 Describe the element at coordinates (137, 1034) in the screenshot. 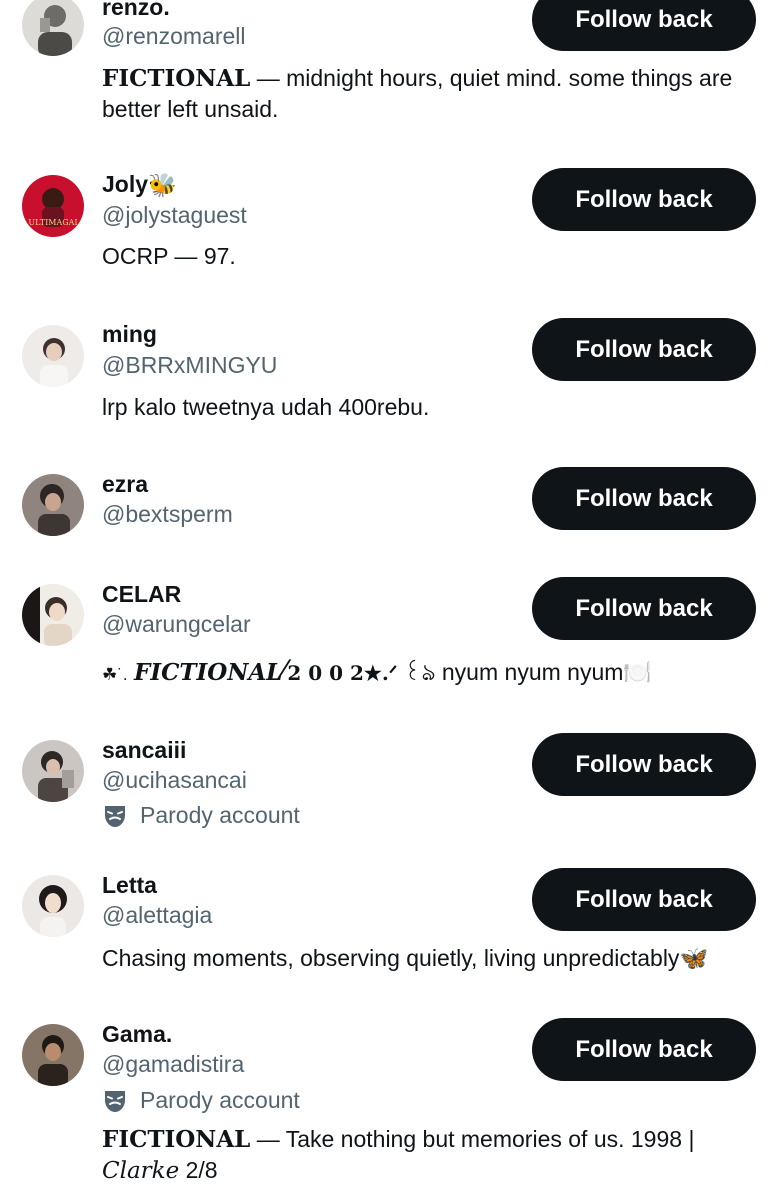

I see `display-name: Gama.` at that location.